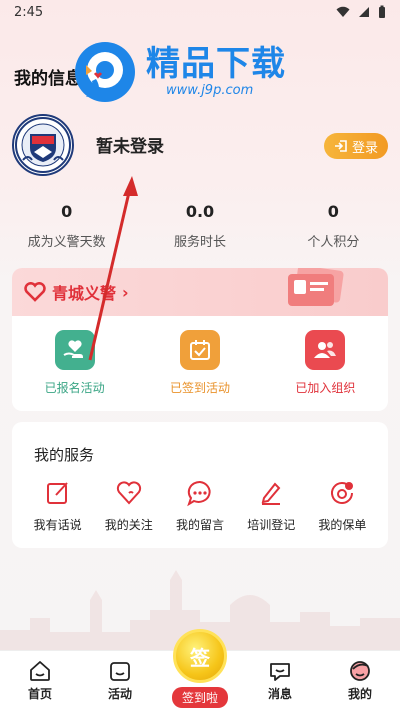 Image resolution: width=400 pixels, height=712 pixels. Describe the element at coordinates (325, 350) in the screenshot. I see `group-icon` at that location.